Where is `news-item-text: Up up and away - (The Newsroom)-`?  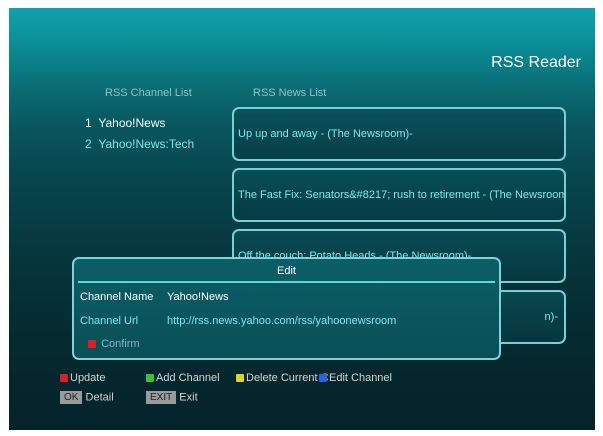 news-item-text: Up up and away - (The Newsroom)- is located at coordinates (325, 134).